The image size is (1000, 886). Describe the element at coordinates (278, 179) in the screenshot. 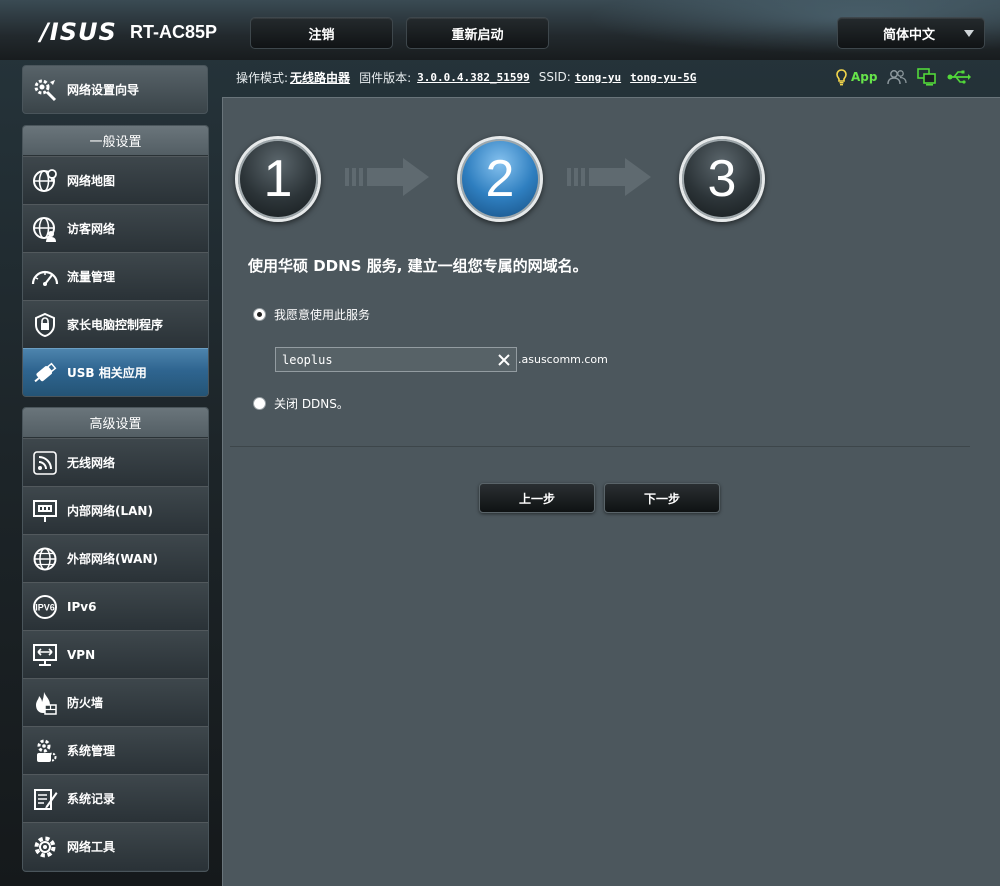

I see `step-1-indicator: 1` at that location.